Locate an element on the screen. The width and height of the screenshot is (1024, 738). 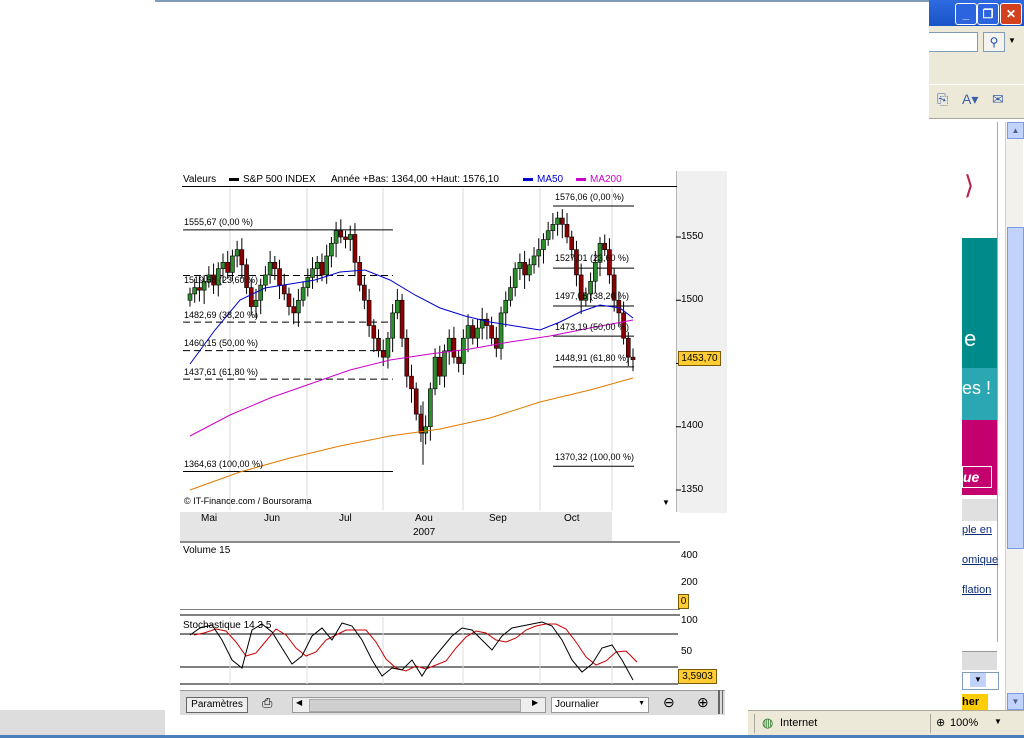
y-tick-1350: 1350 is located at coordinates (692, 489).